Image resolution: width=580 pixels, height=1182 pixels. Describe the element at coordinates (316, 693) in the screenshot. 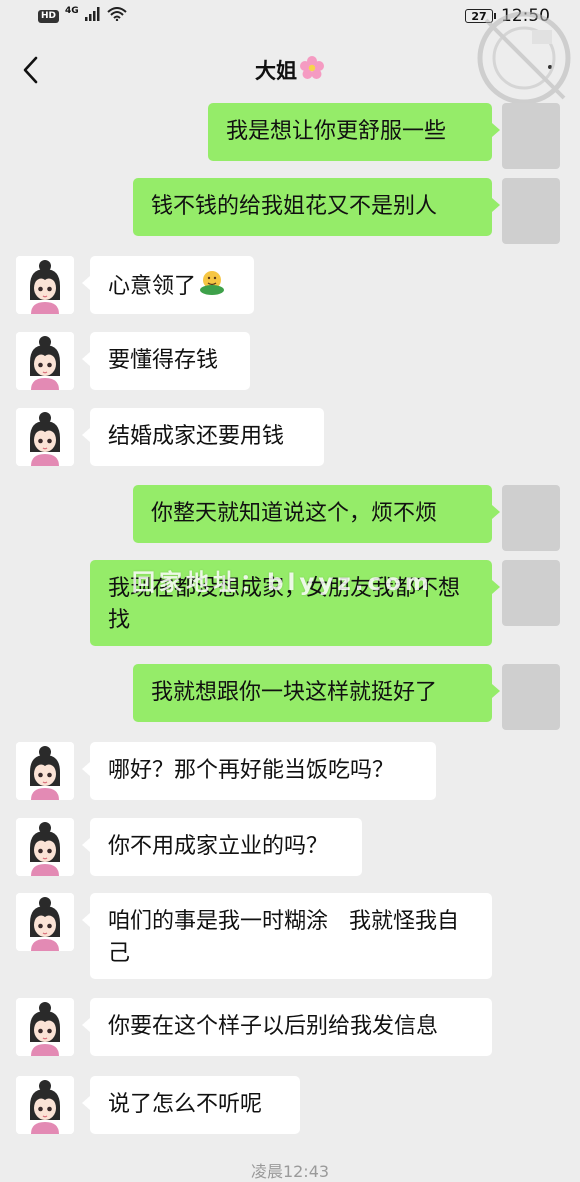

I see `message-bubble-outgoing: 我就想跟你一块这样就挺好了` at that location.